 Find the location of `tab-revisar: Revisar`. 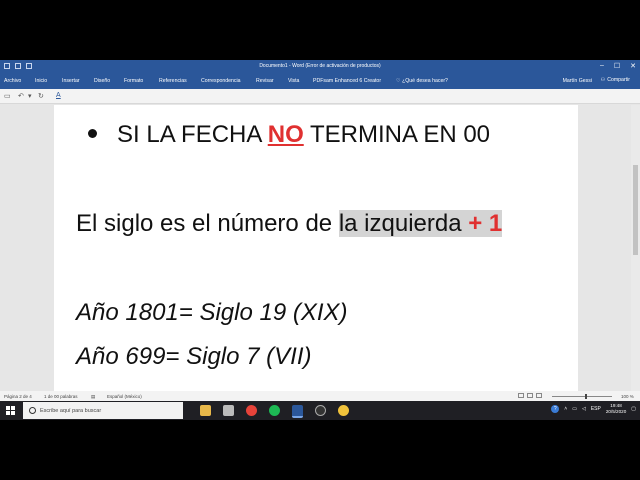

tab-revisar: Revisar is located at coordinates (265, 81).